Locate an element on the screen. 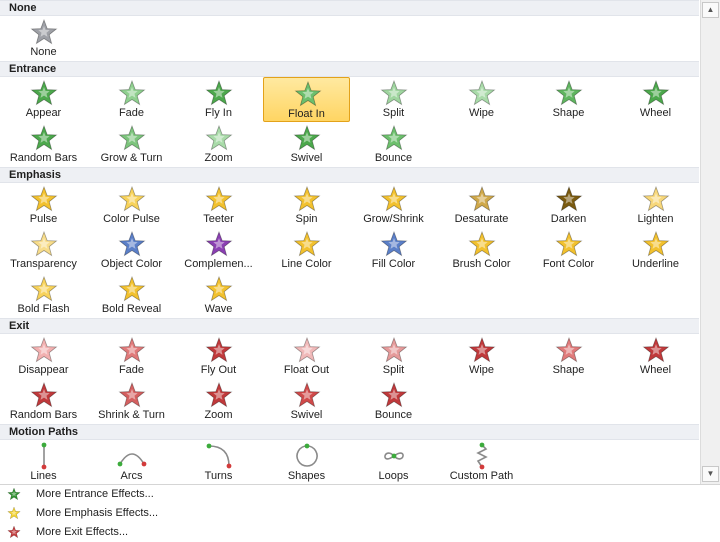 Image resolution: width=720 pixels, height=542 pixels. scroll-up-button: ▲ is located at coordinates (710, 10).